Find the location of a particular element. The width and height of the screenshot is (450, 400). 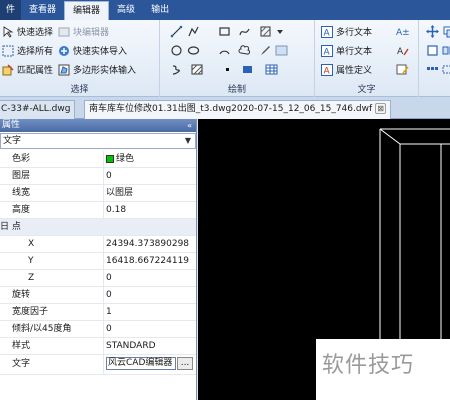

property-row-y: Y 16418.667224119 is located at coordinates (98, 261).